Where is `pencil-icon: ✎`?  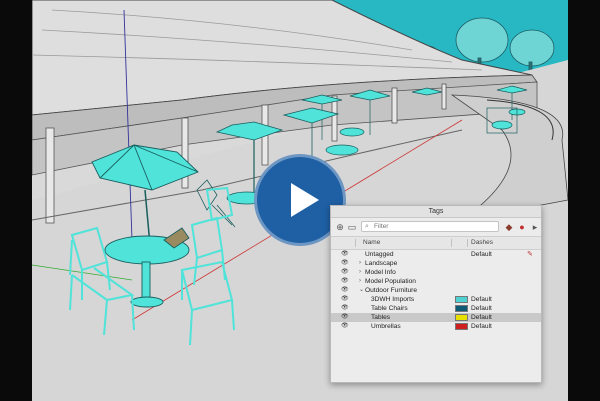
pencil-icon: ✎ is located at coordinates (530, 254).